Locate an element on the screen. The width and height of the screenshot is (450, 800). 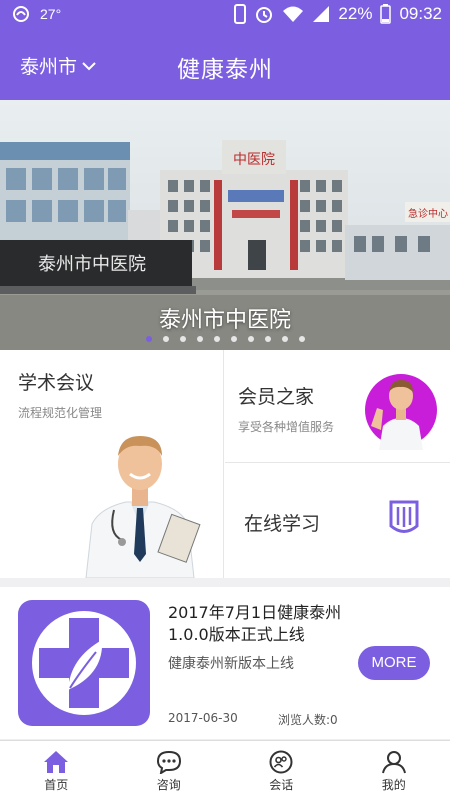
online-learning-card: 在线学习 is located at coordinates (337, 521).